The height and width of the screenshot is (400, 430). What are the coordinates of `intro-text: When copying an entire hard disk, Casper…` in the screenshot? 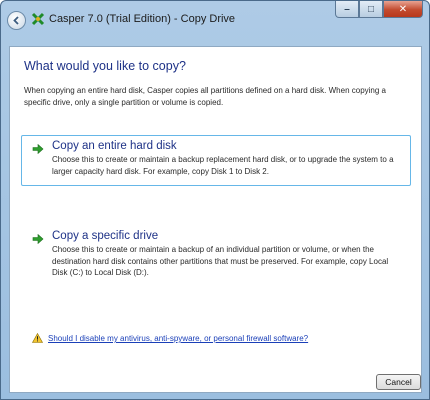 It's located at (205, 96).